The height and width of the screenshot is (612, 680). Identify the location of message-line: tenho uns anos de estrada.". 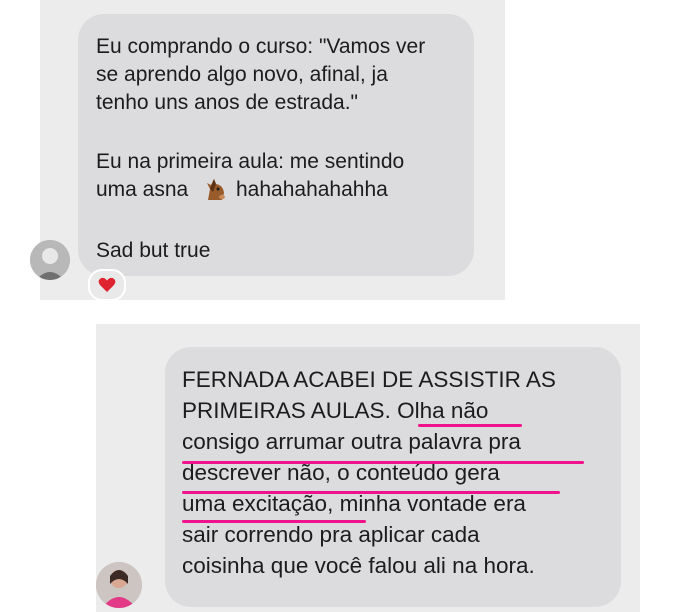
(227, 102).